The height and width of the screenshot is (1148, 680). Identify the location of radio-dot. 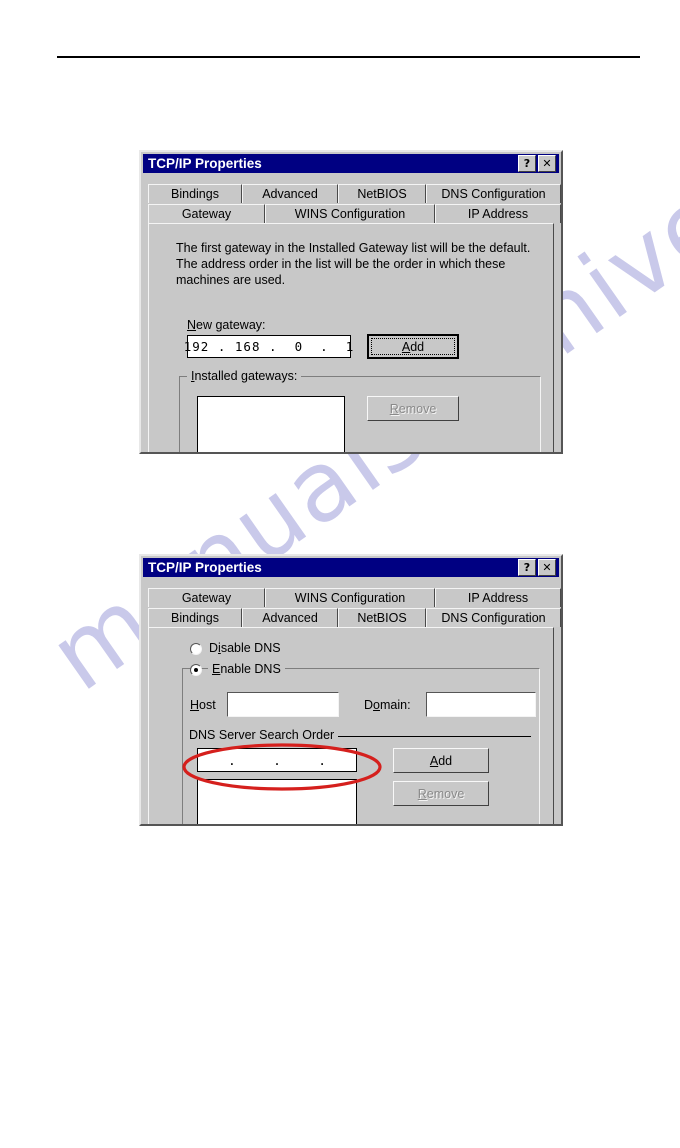
(196, 670).